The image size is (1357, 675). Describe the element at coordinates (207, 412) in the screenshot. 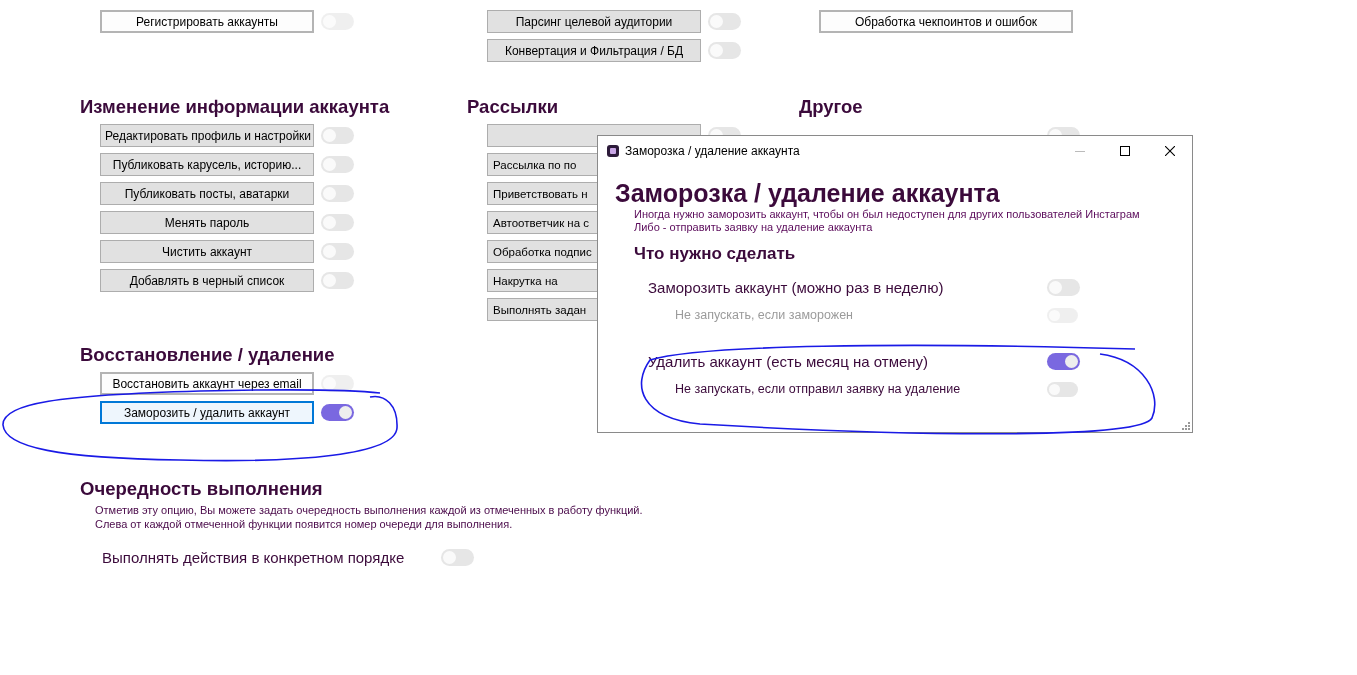

I see `action-button: Заморозить / удалить аккаунт` at that location.